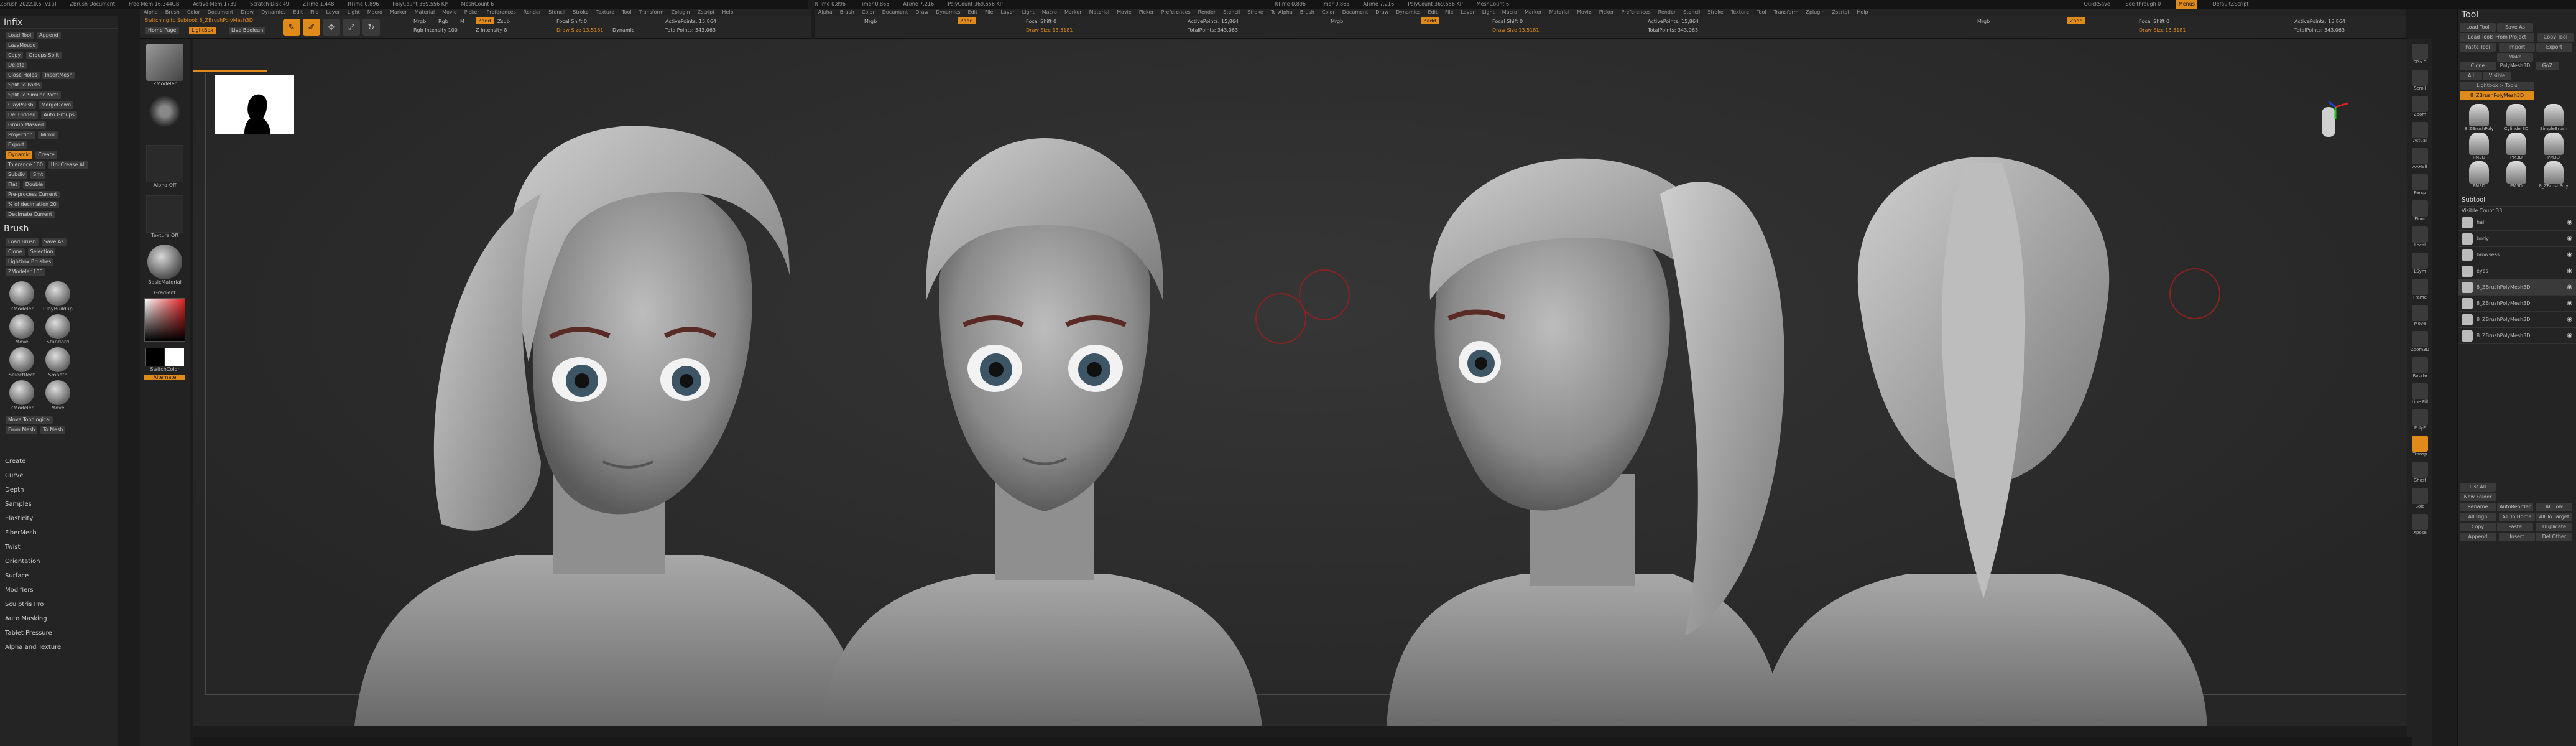 The width and height of the screenshot is (2576, 746). What do you see at coordinates (605, 12) in the screenshot?
I see `menu-texture: Texture` at bounding box center [605, 12].